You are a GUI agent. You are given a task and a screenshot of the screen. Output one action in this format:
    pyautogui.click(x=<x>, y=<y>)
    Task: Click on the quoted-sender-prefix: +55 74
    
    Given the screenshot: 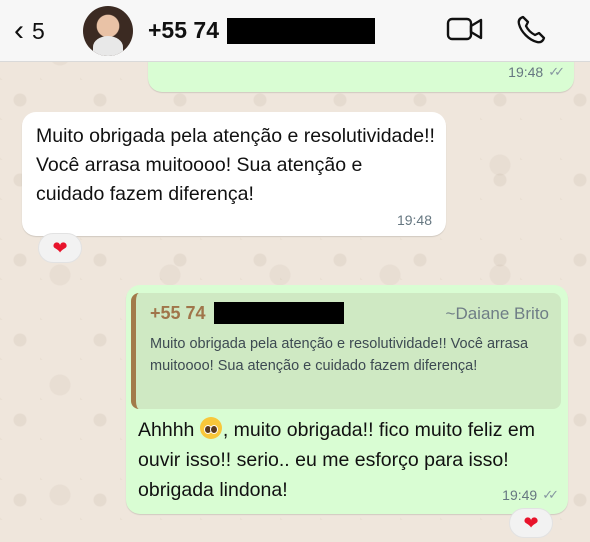 What is the action you would take?
    pyautogui.click(x=178, y=312)
    